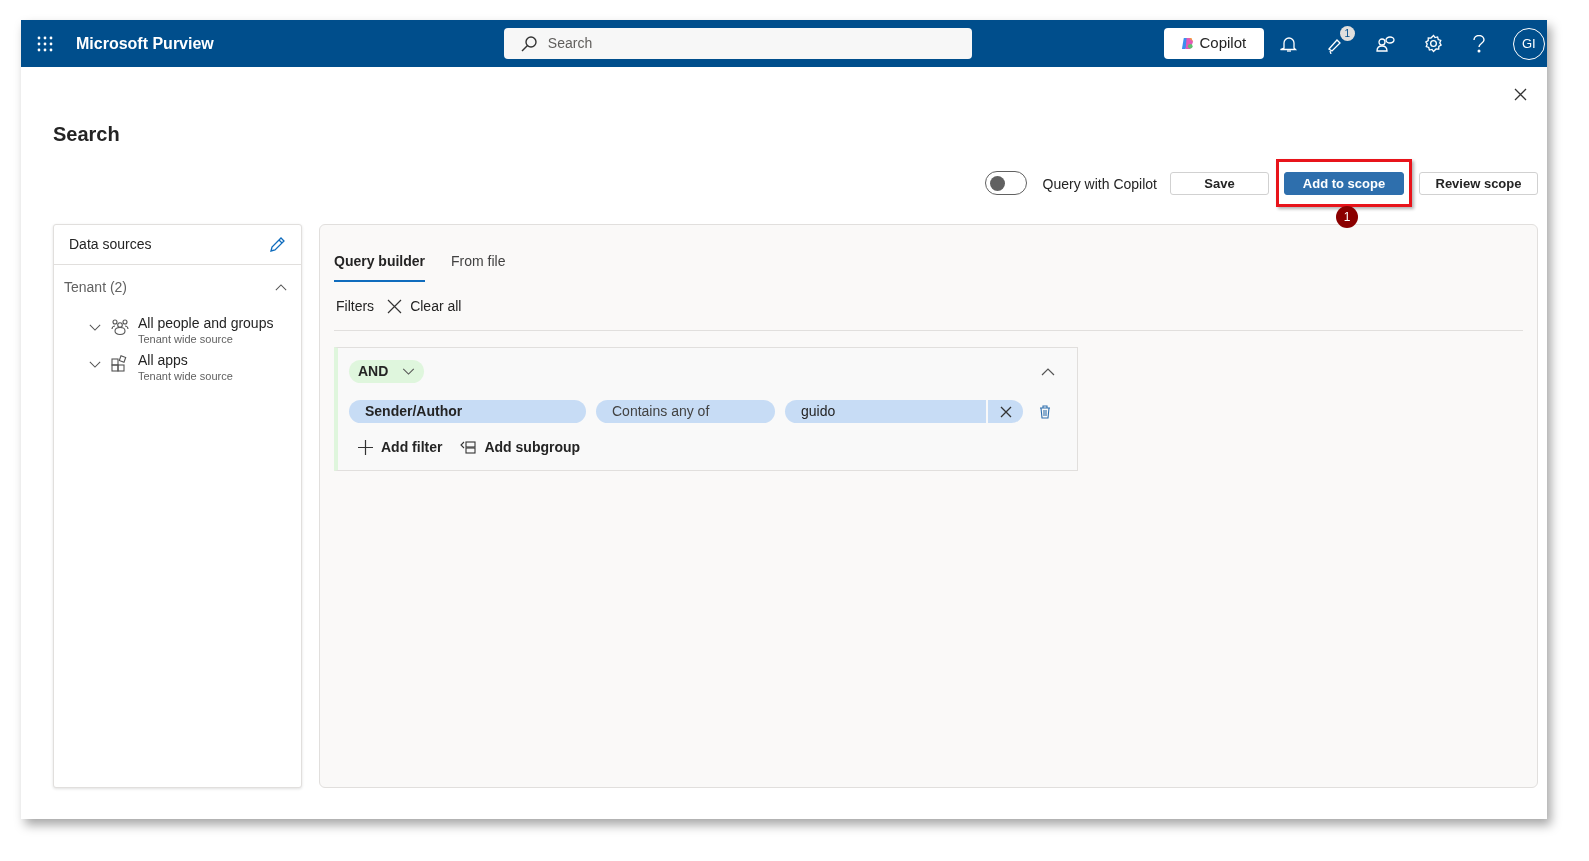 This screenshot has height=861, width=1589. Describe the element at coordinates (1478, 184) in the screenshot. I see `toolbar-button: Review scope` at that location.